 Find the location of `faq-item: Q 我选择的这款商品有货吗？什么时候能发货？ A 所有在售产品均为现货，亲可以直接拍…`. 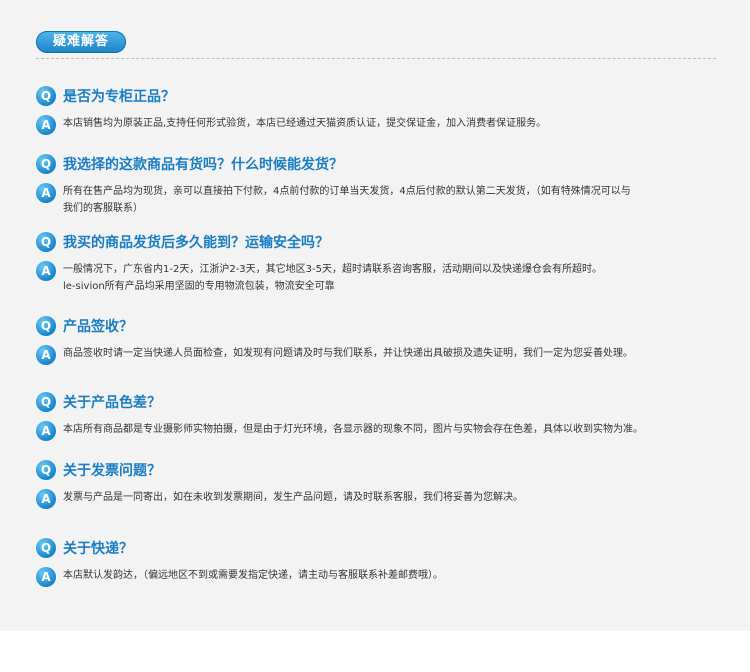

faq-item: Q 我选择的这款商品有货吗？什么时候能发货？ A 所有在售产品均为现货，亲可以直接拍… is located at coordinates (381, 185).